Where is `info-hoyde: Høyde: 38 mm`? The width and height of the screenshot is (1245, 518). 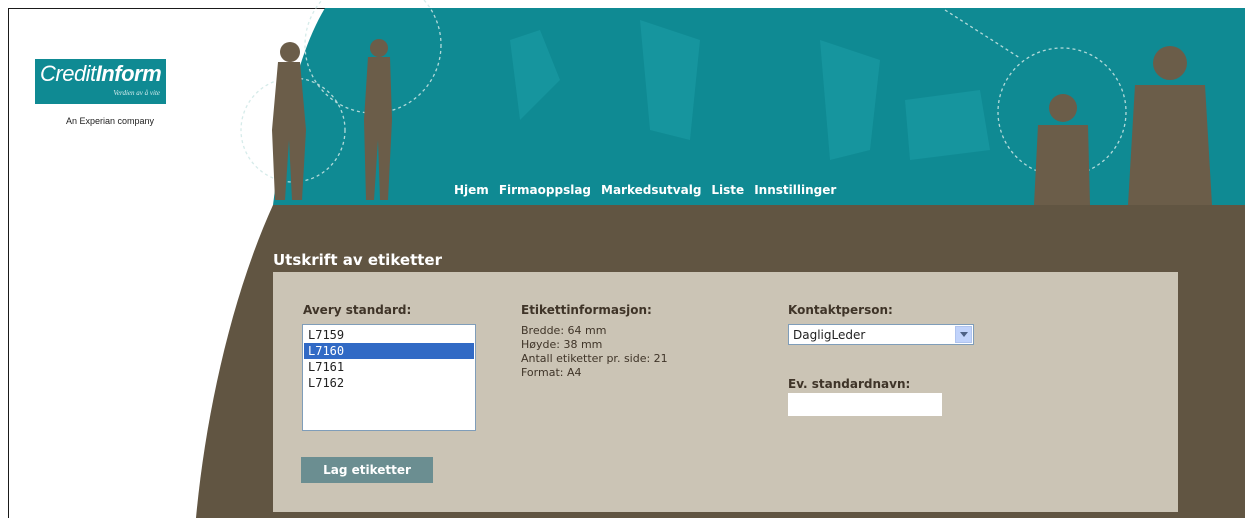
info-hoyde: Høyde: 38 mm is located at coordinates (562, 344).